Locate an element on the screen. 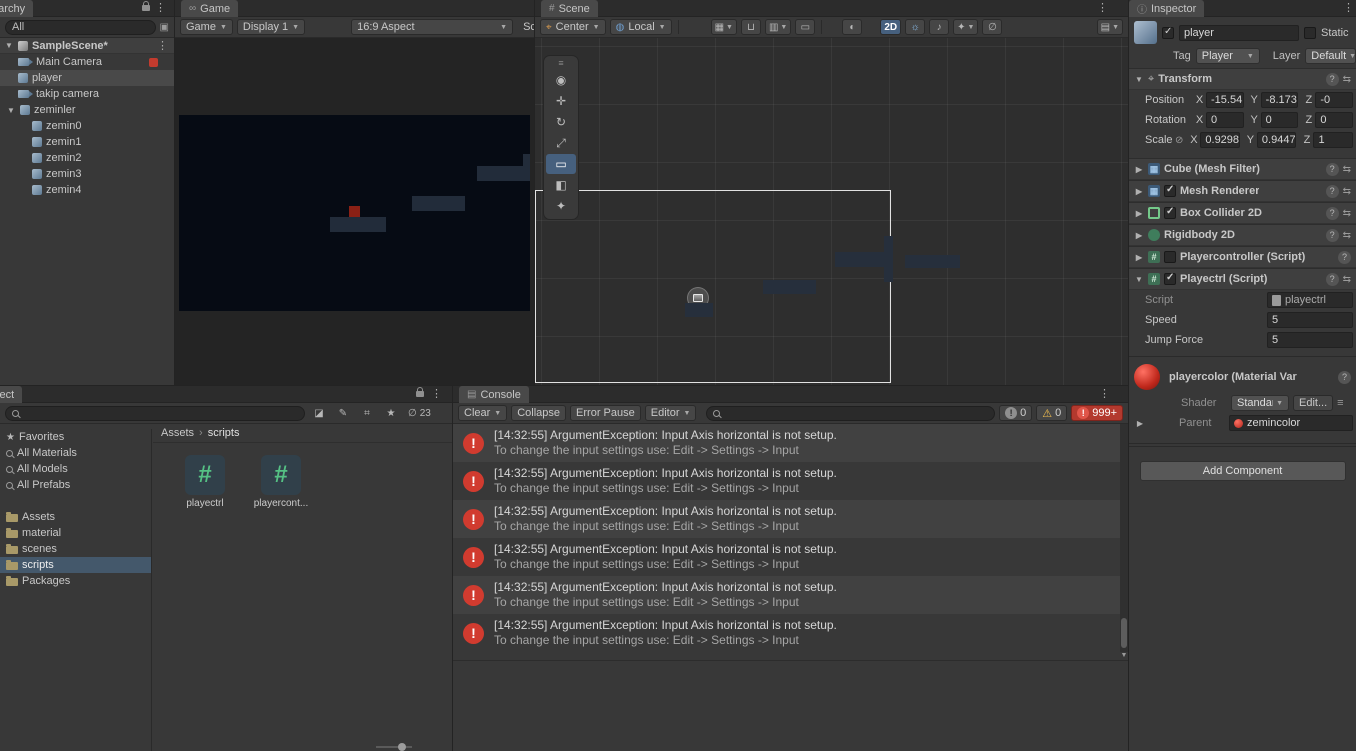 This screenshot has width=1356, height=751. hierarchy-item-takip-camera: takip camera is located at coordinates (87, 94).